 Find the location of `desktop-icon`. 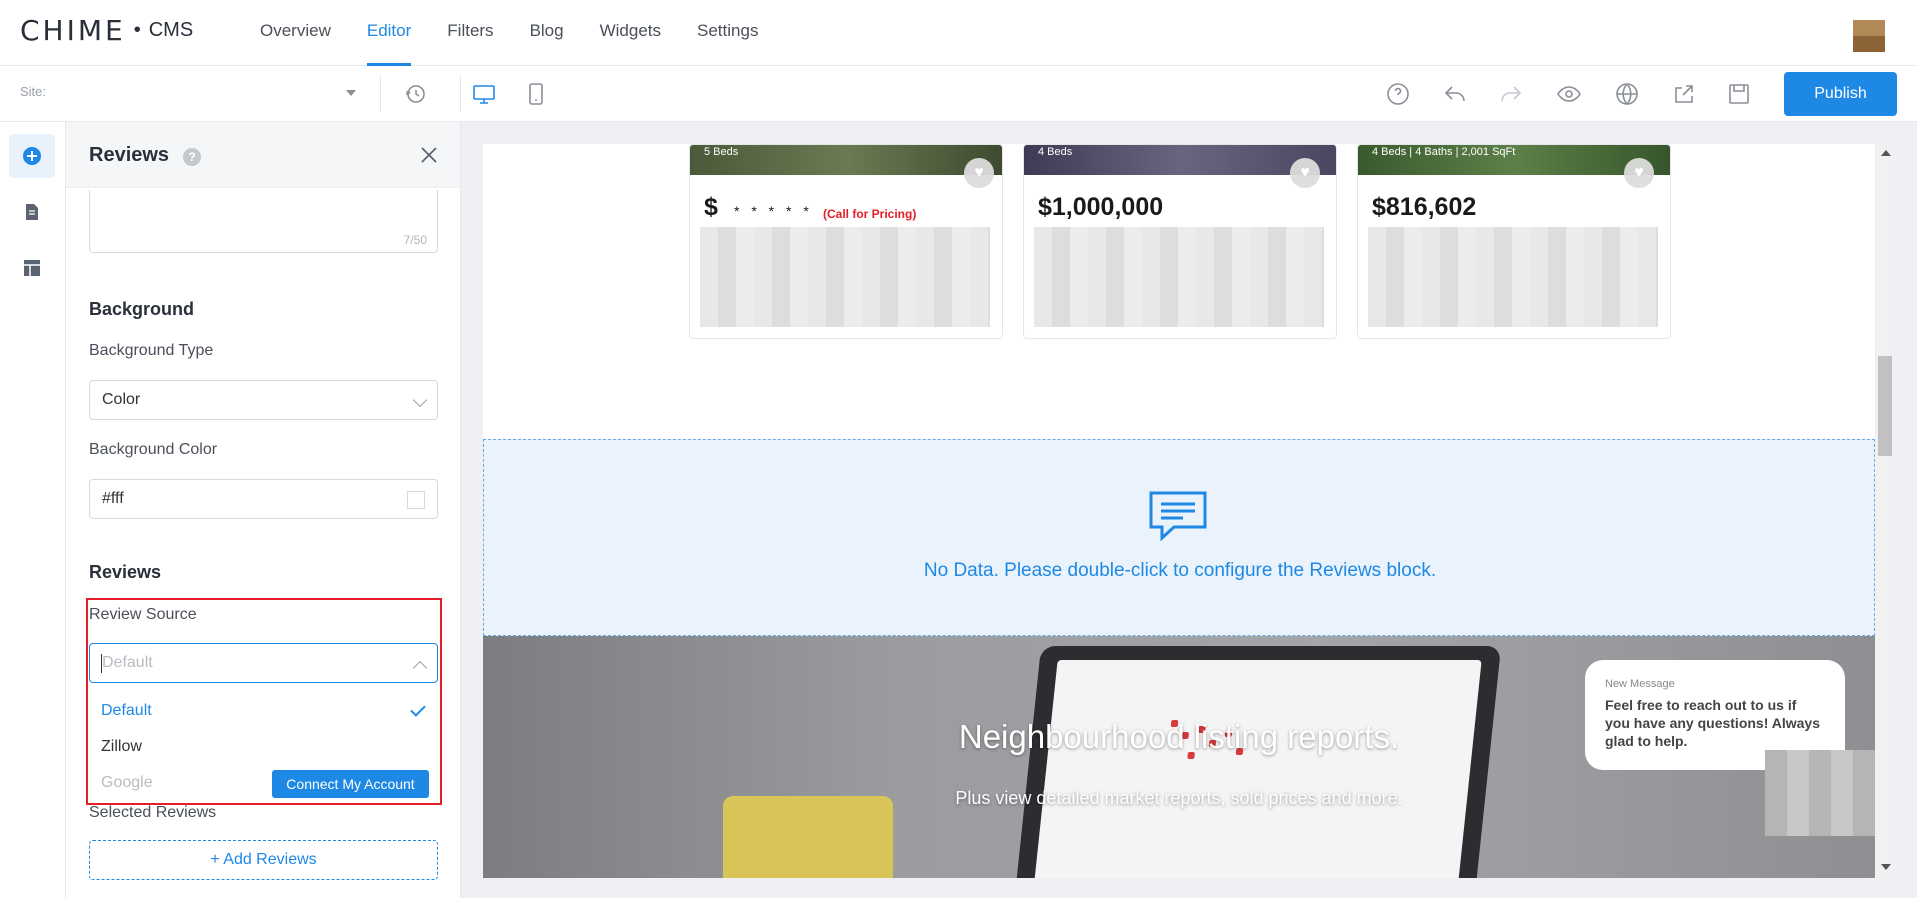

desktop-icon is located at coordinates (484, 94).